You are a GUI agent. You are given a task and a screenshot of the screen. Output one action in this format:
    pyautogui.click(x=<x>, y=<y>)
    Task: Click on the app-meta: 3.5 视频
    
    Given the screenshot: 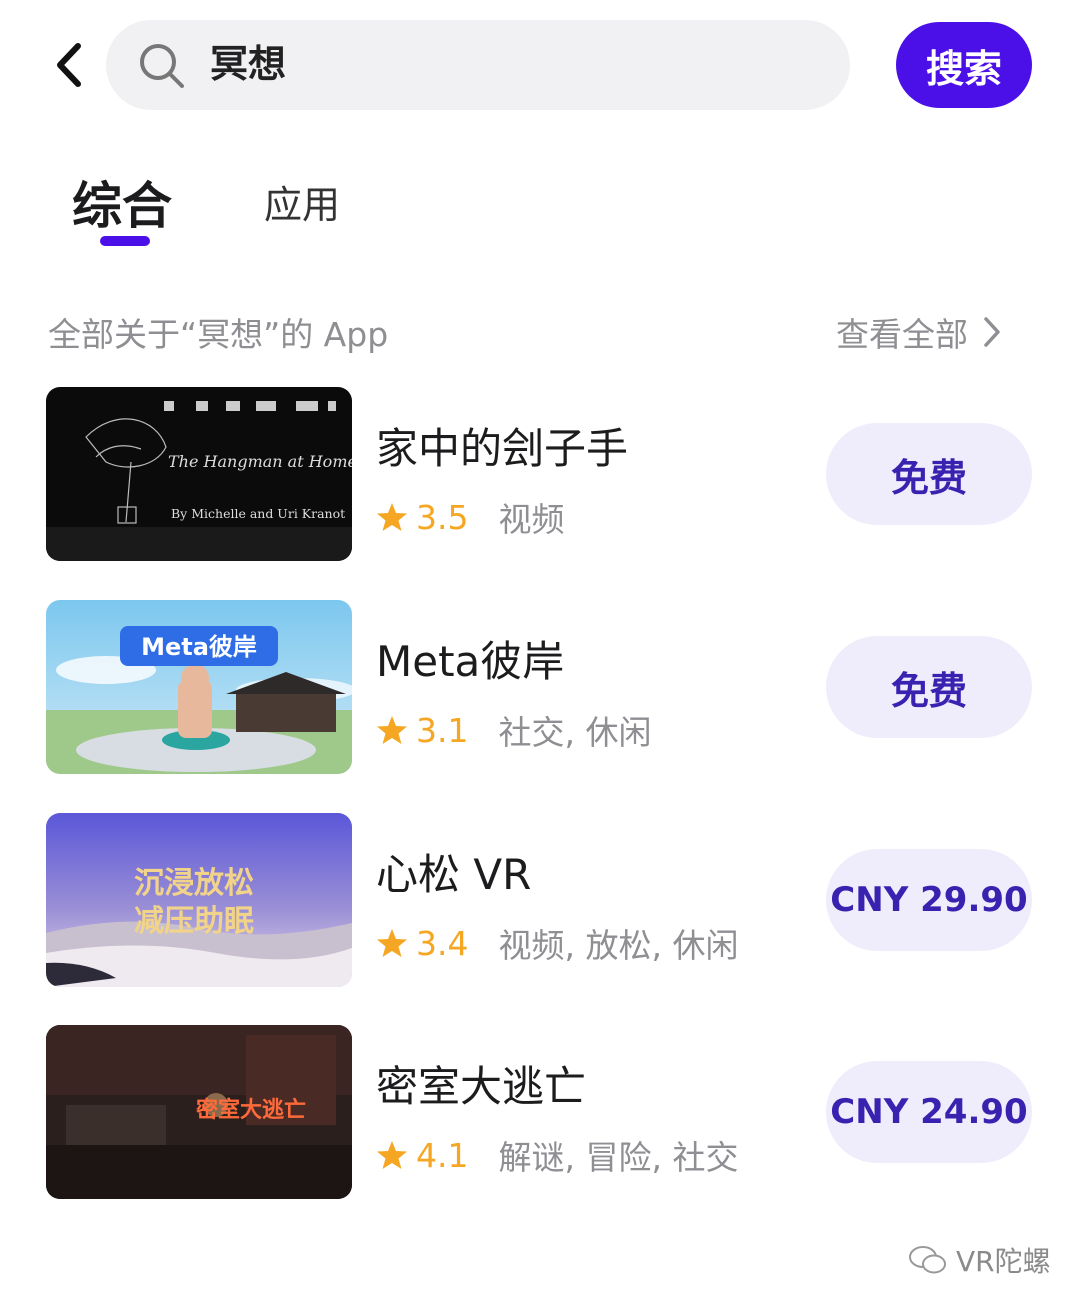 What is the action you would take?
    pyautogui.click(x=470, y=517)
    